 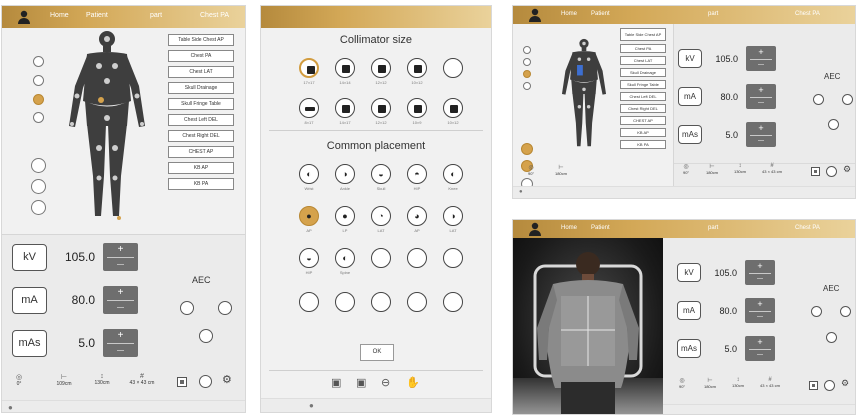 I want to click on placement-button: ◐ Knee, so click(x=453, y=177).